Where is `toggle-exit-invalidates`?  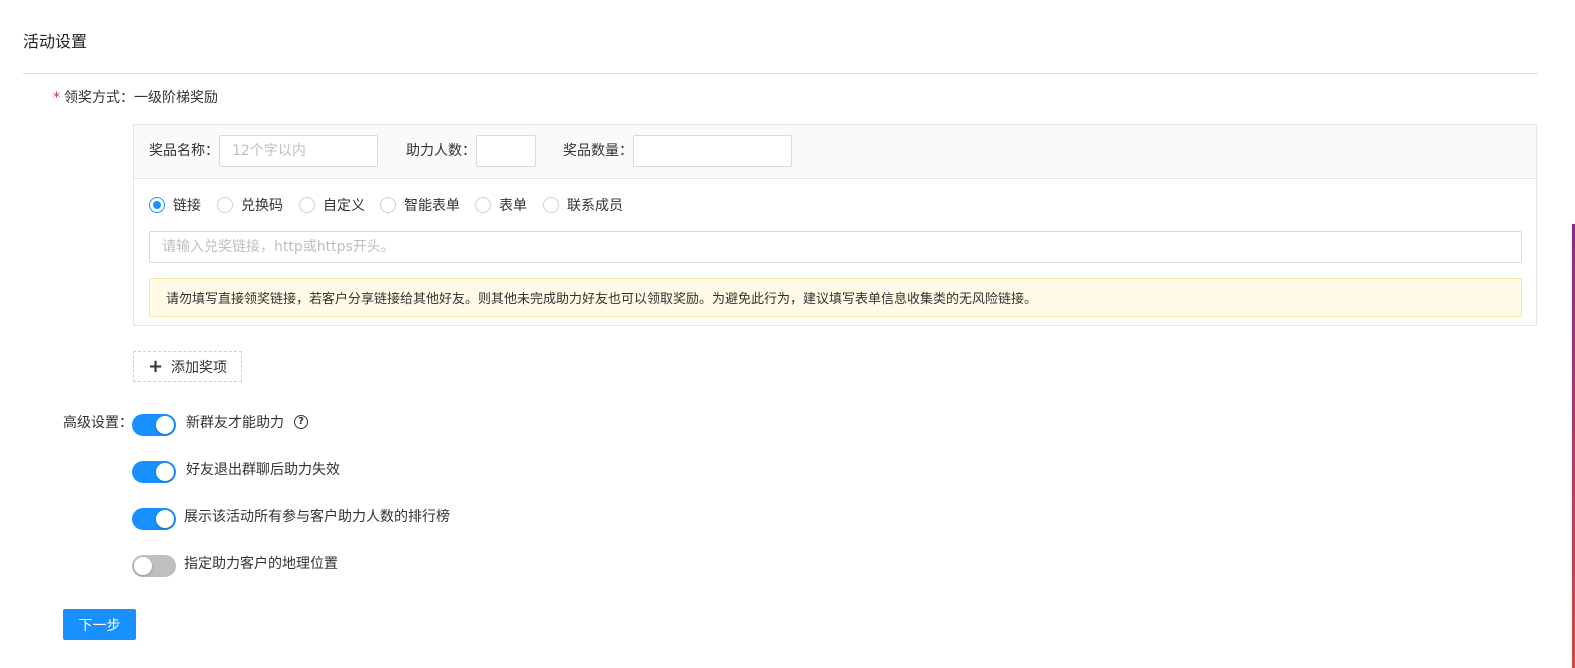 toggle-exit-invalidates is located at coordinates (154, 472).